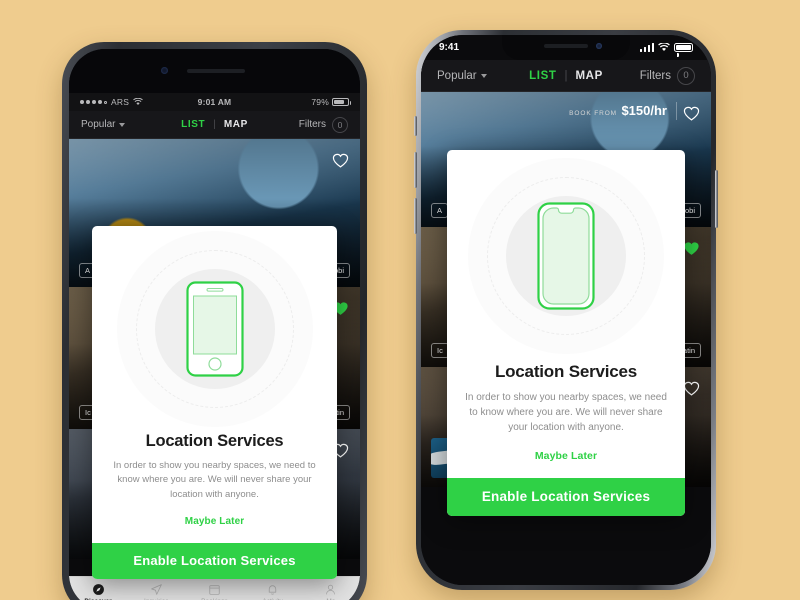 The height and width of the screenshot is (600, 800). I want to click on earpiece-speaker-icon, so click(215, 71).